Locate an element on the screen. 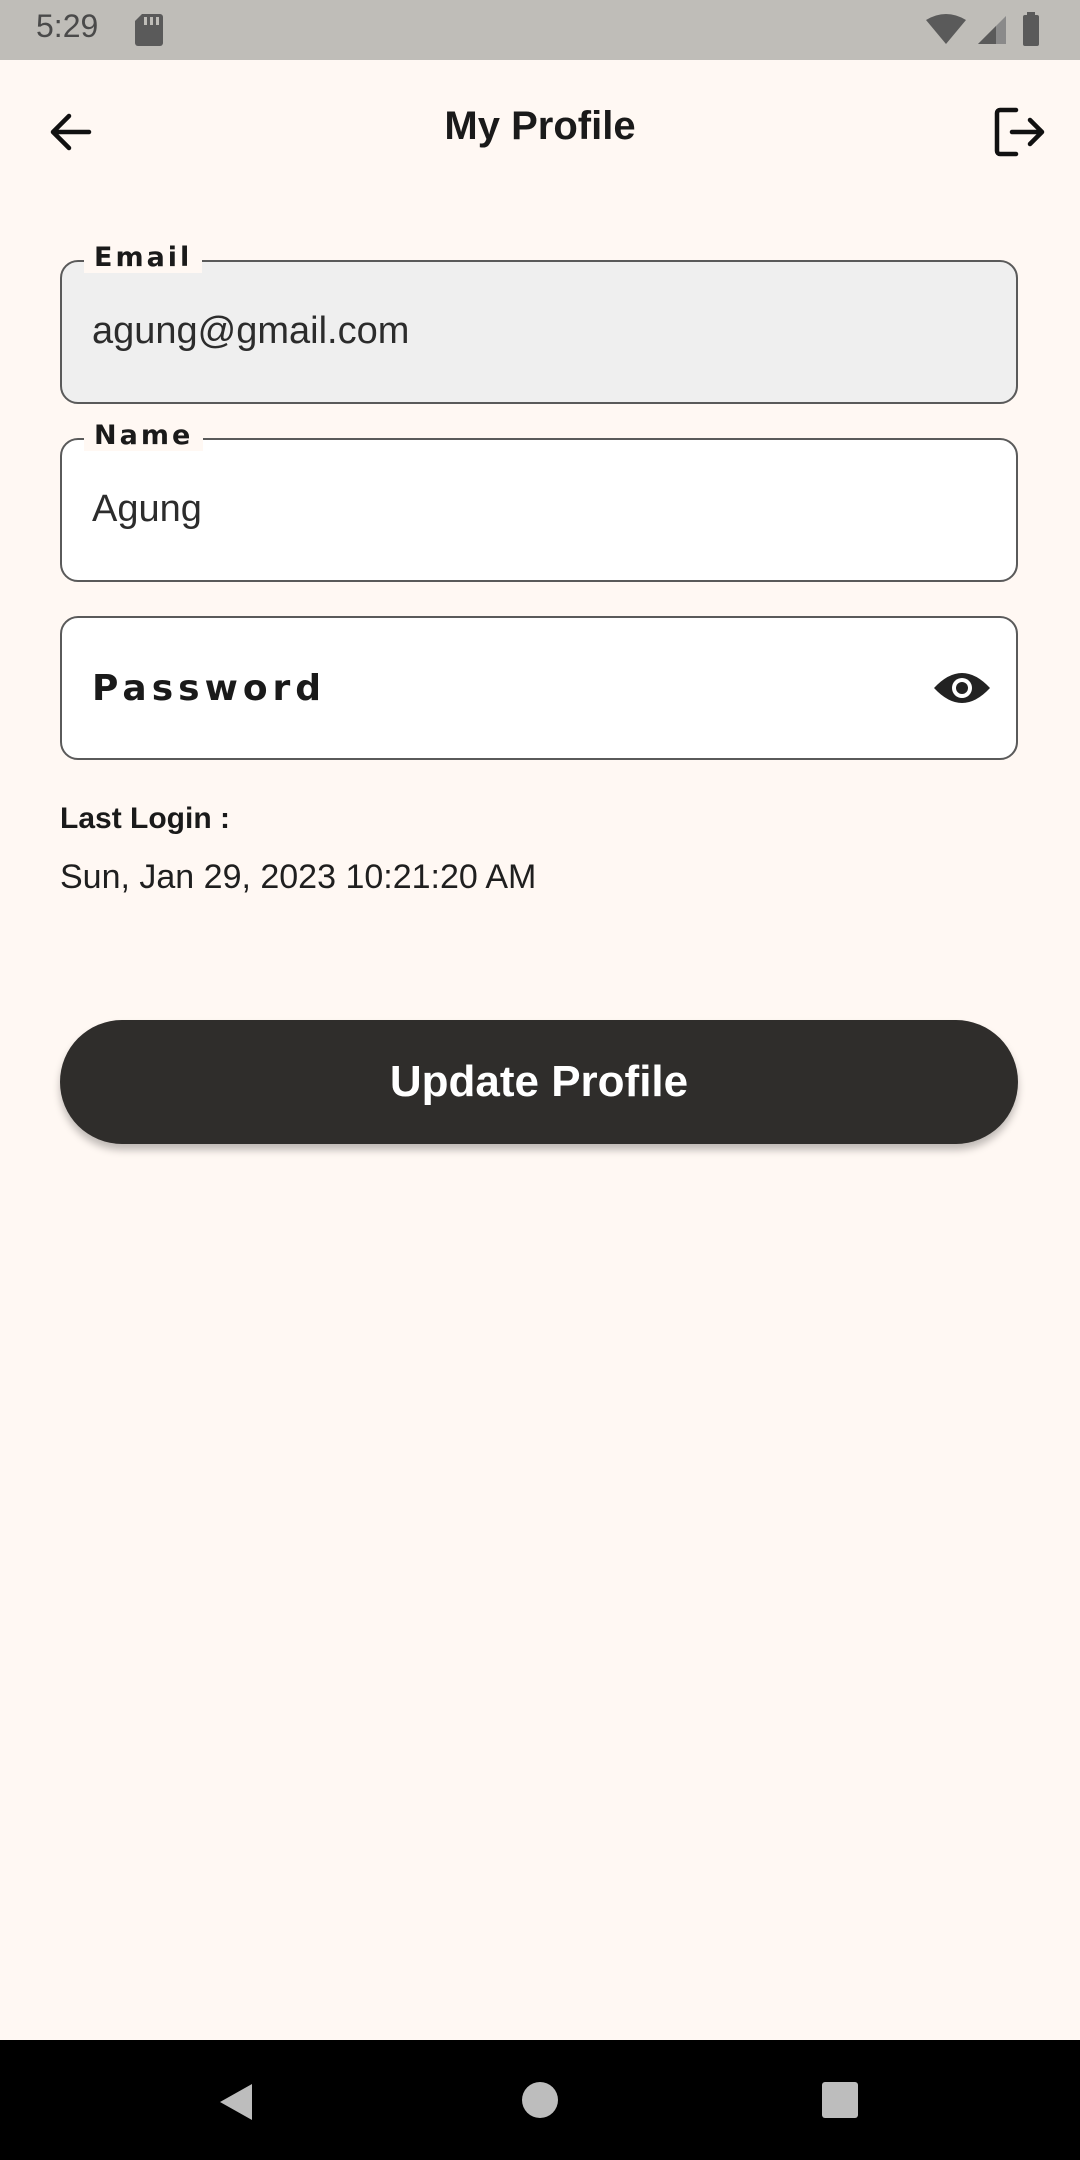 This screenshot has height=2160, width=1080. name-field: Name Agung is located at coordinates (539, 501).